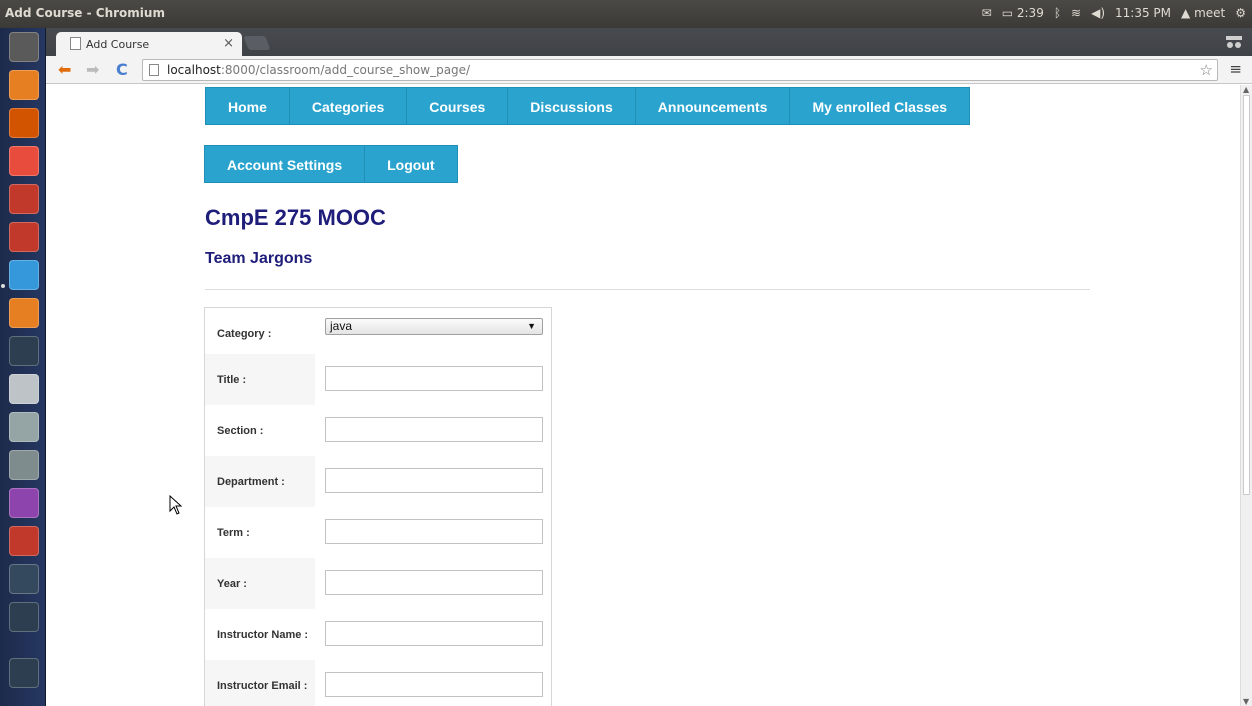 Image resolution: width=1252 pixels, height=706 pixels. I want to click on department-input, so click(434, 480).